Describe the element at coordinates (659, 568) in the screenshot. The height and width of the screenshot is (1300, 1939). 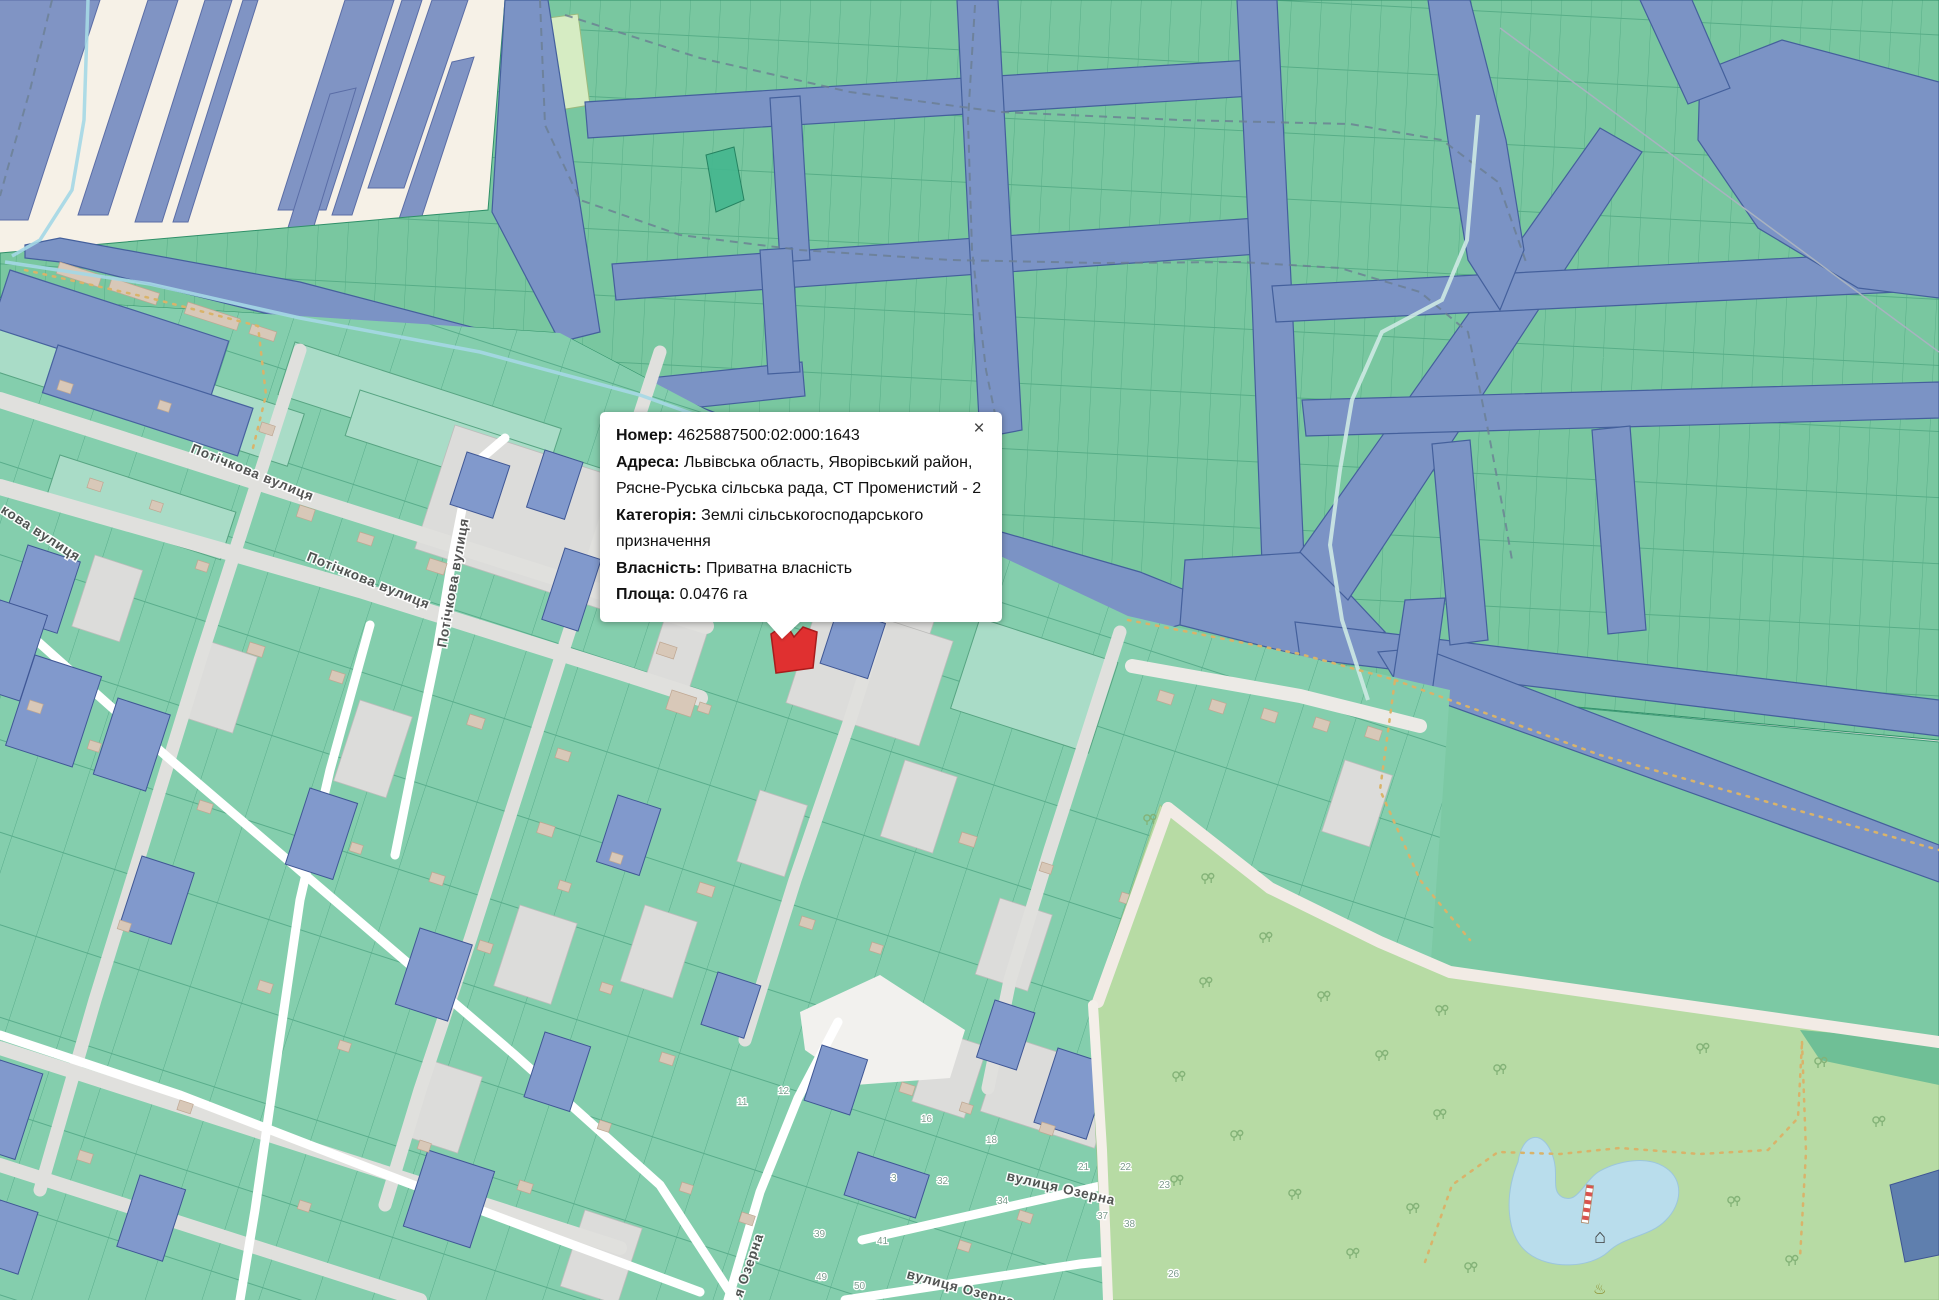
I see `field-label: Власність:` at that location.